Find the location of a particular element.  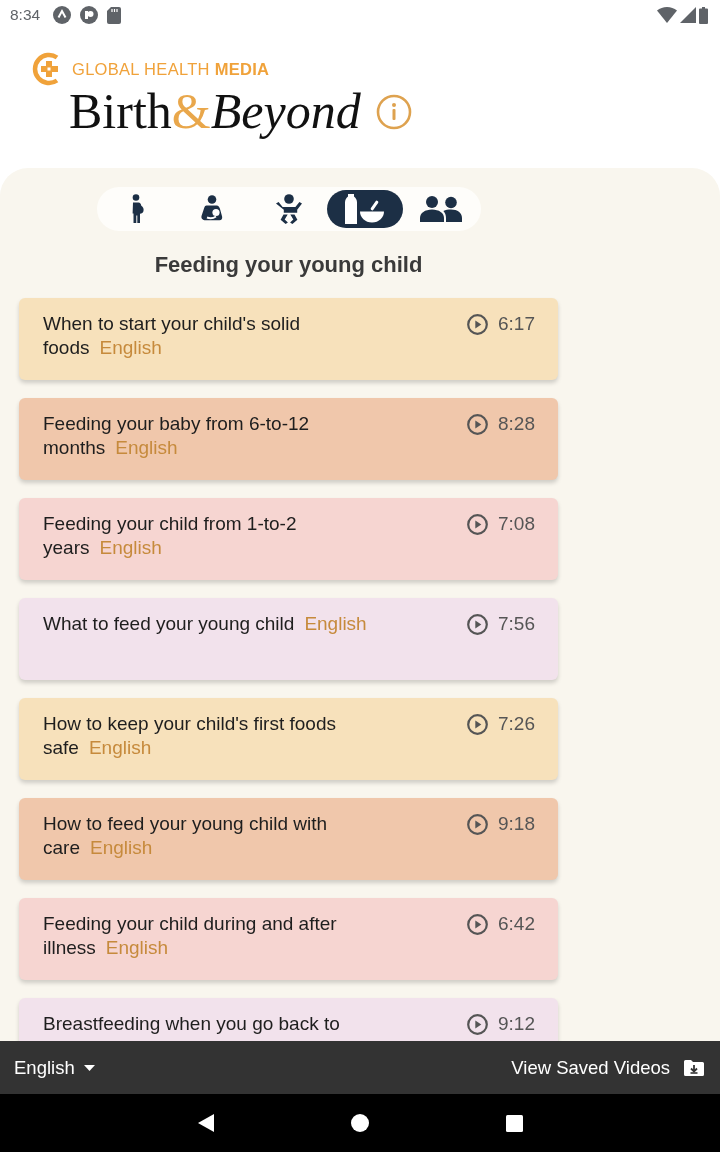

battery-icon is located at coordinates (703, 15).